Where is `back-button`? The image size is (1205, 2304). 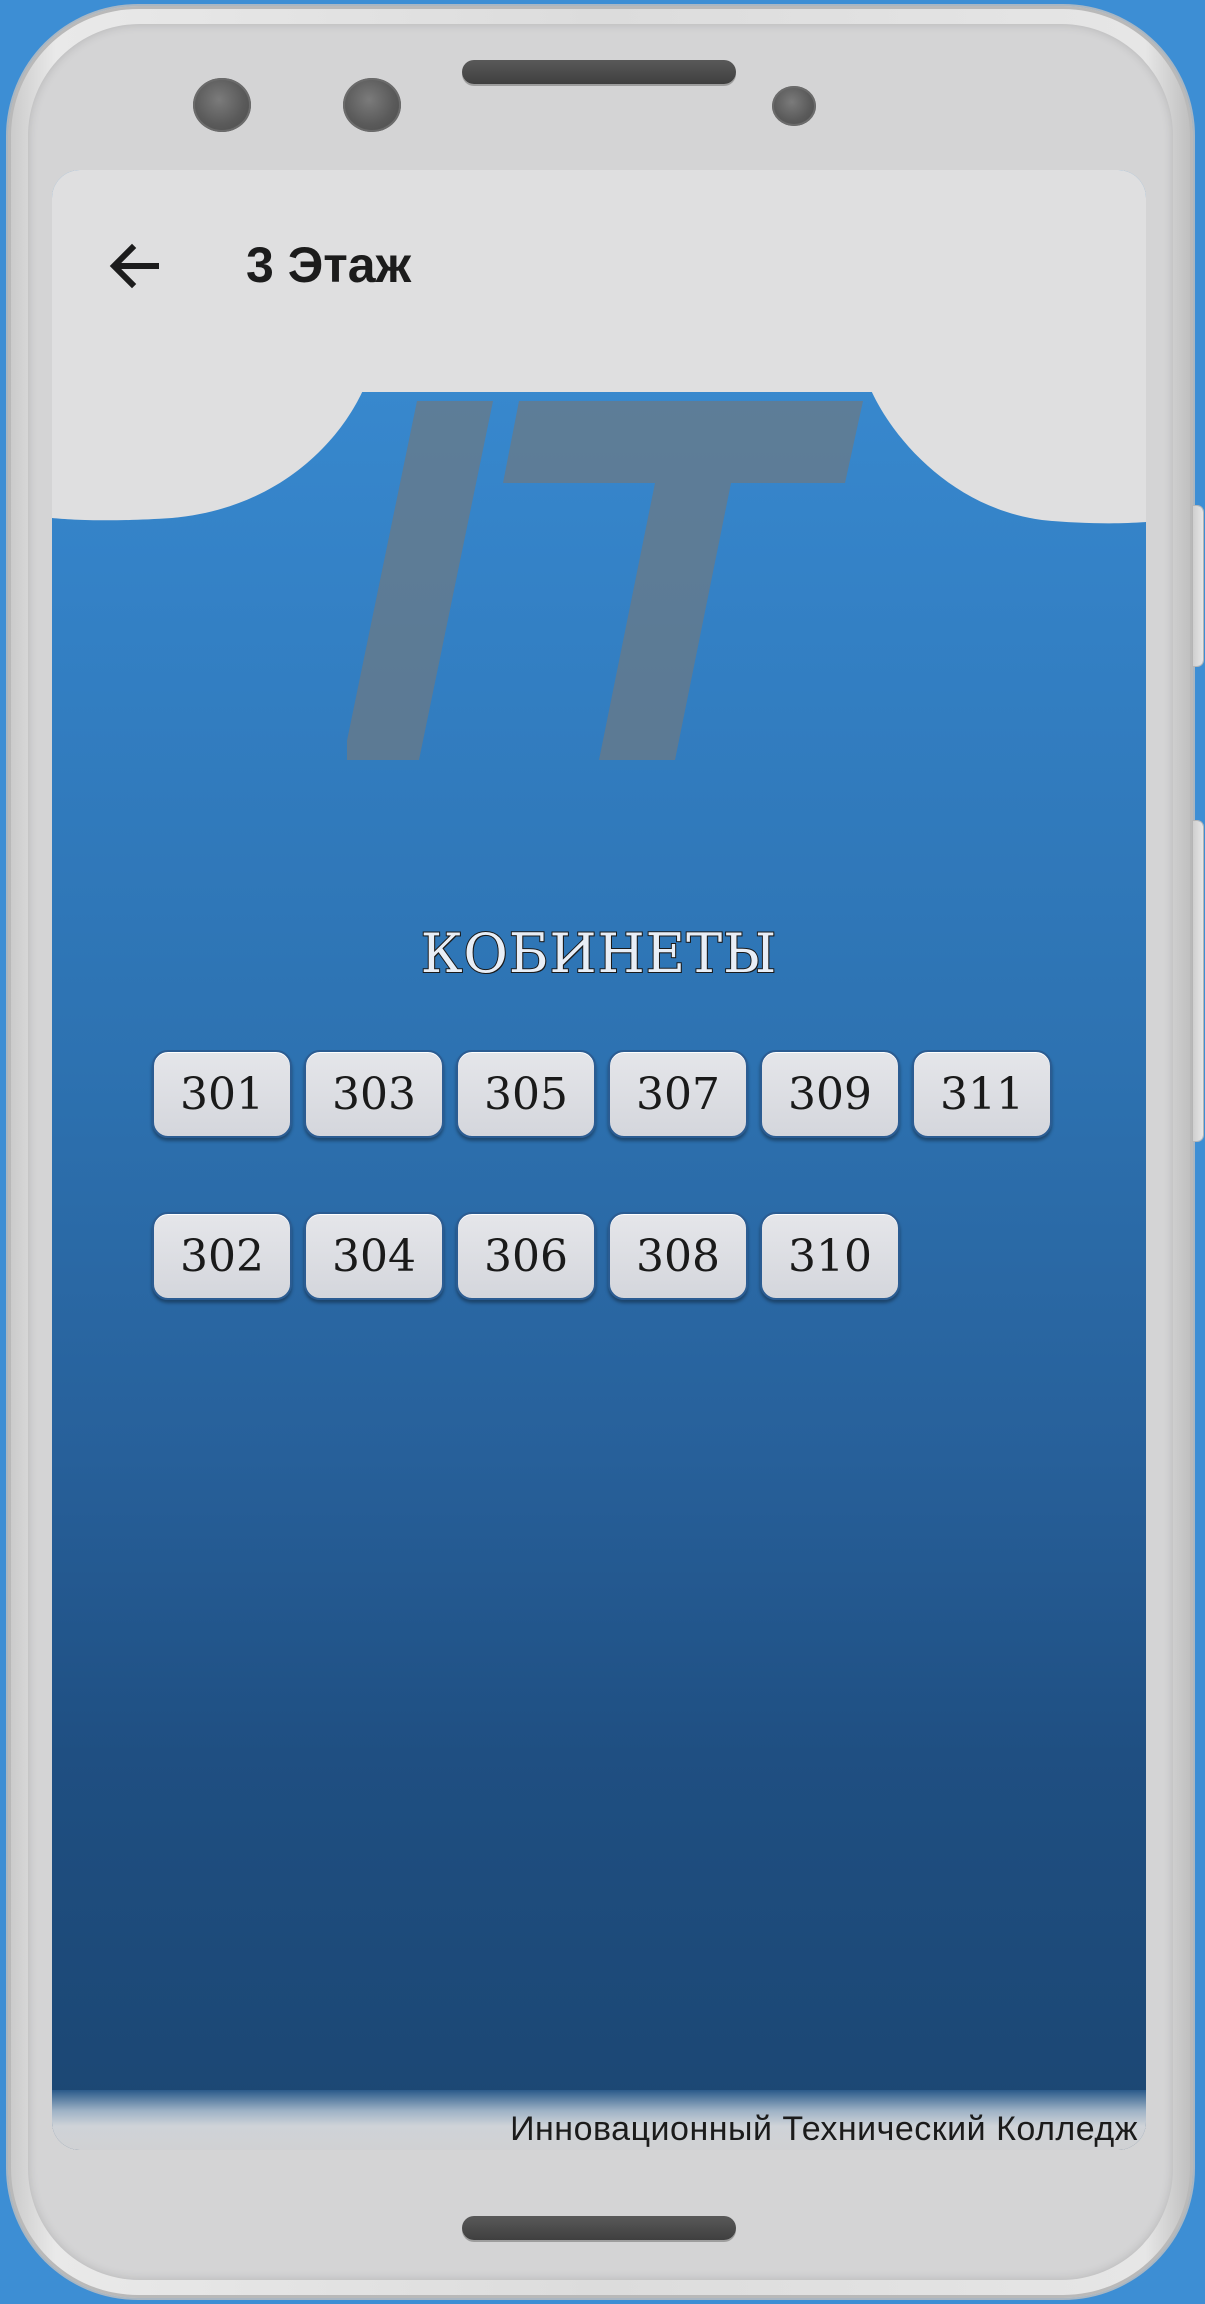 back-button is located at coordinates (134, 266).